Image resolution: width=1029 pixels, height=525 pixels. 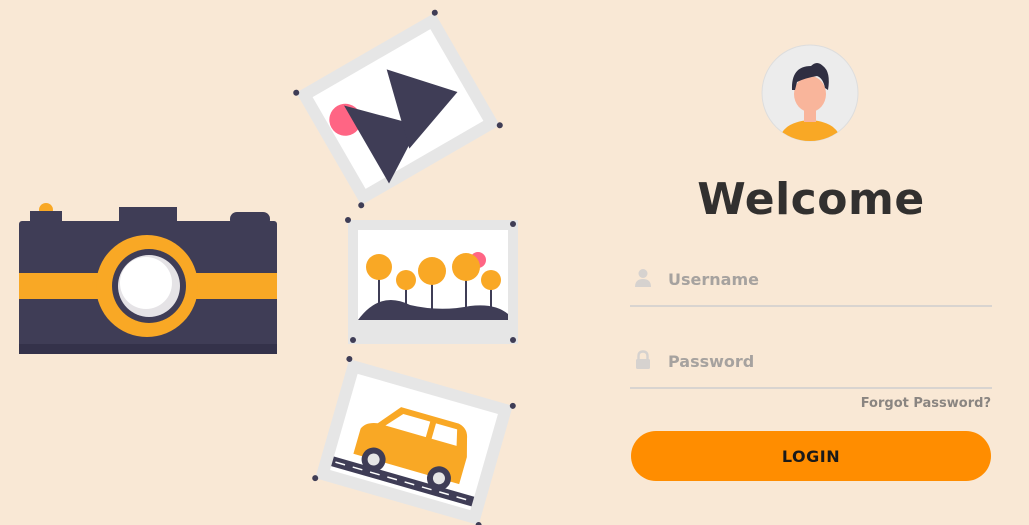 I want to click on lock-icon, so click(x=643, y=359).